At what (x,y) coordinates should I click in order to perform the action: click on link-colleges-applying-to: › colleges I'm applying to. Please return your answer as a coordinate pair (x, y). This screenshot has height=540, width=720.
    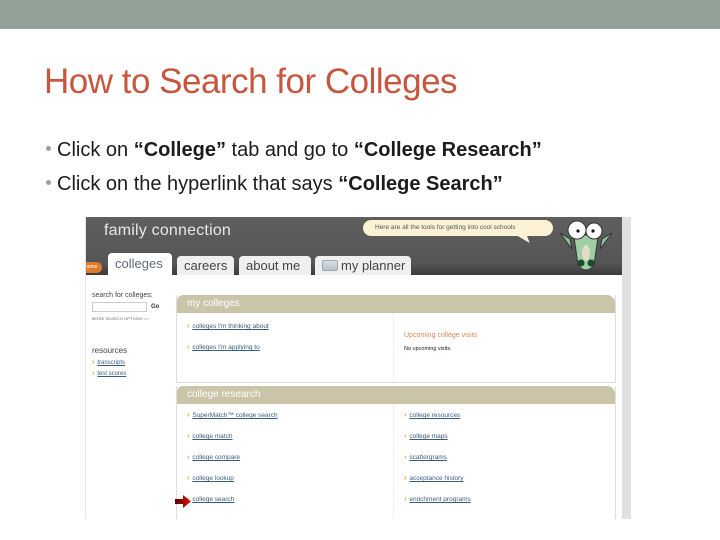
    Looking at the image, I should click on (223, 347).